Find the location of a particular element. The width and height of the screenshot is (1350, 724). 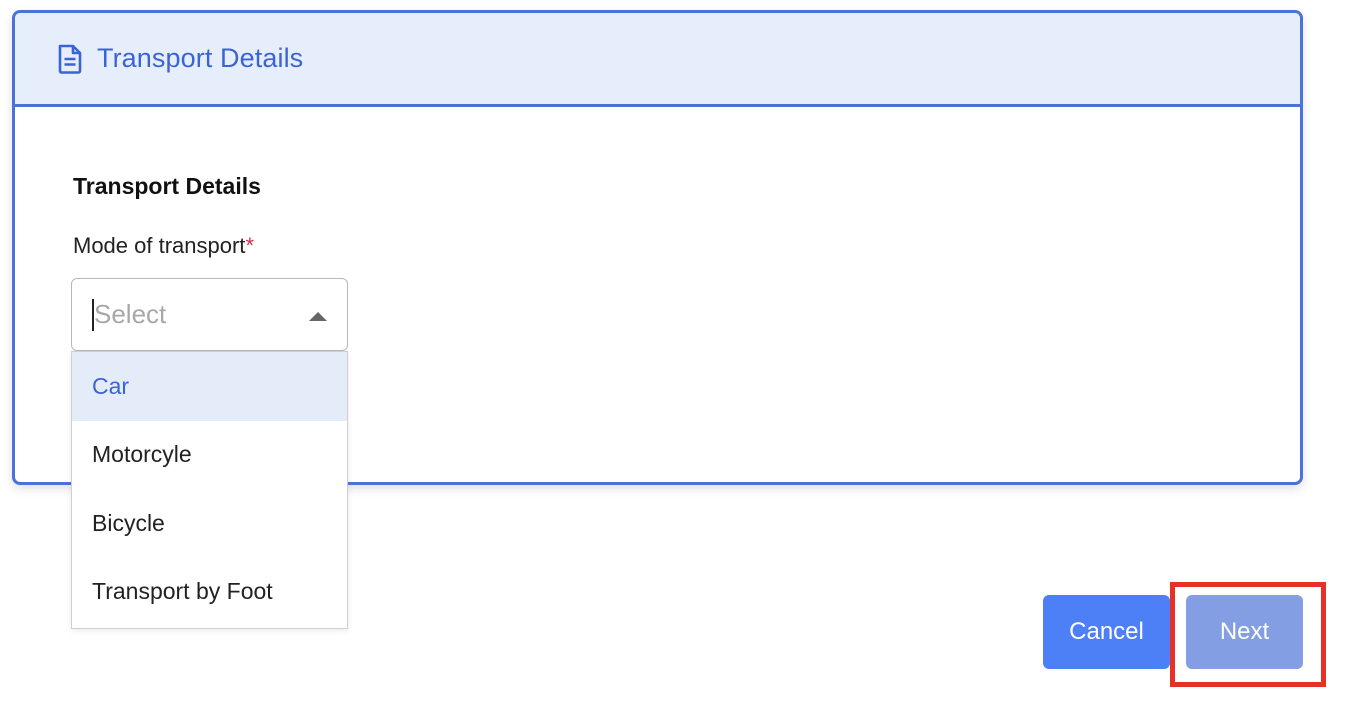

field-label-text: Mode of transport is located at coordinates (159, 245).